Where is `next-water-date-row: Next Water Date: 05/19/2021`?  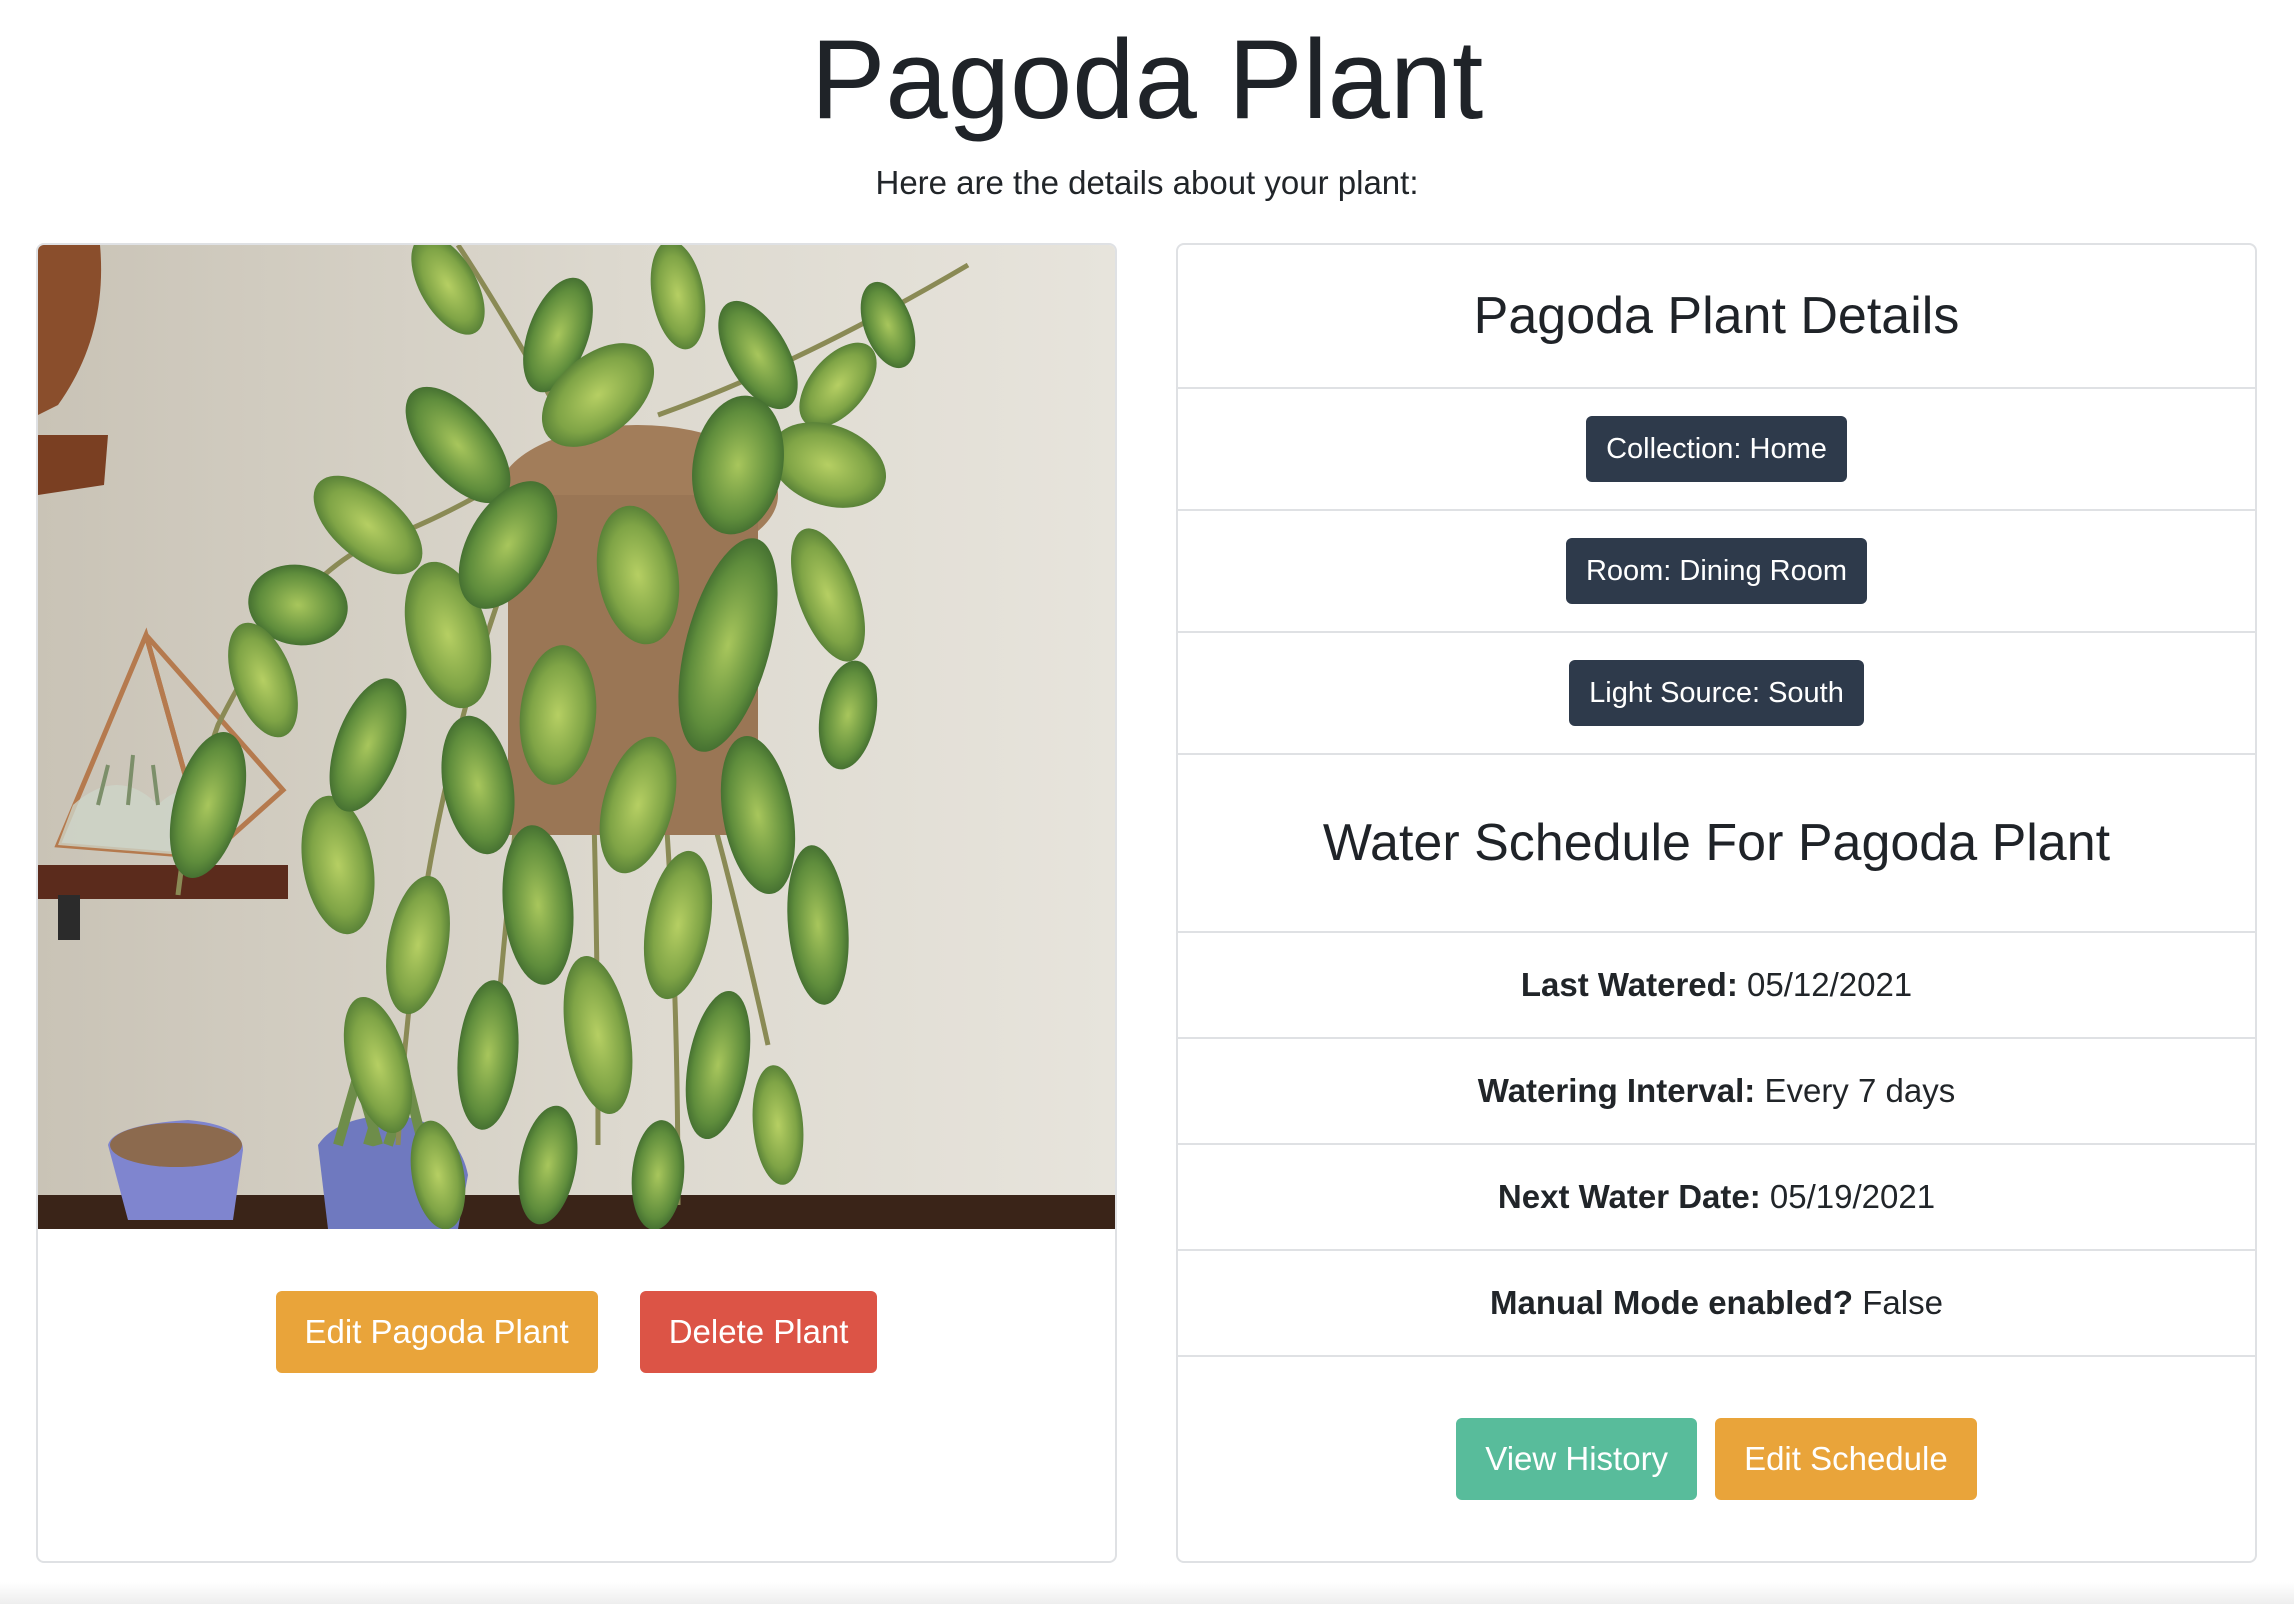
next-water-date-row: Next Water Date: 05/19/2021 is located at coordinates (1716, 1198).